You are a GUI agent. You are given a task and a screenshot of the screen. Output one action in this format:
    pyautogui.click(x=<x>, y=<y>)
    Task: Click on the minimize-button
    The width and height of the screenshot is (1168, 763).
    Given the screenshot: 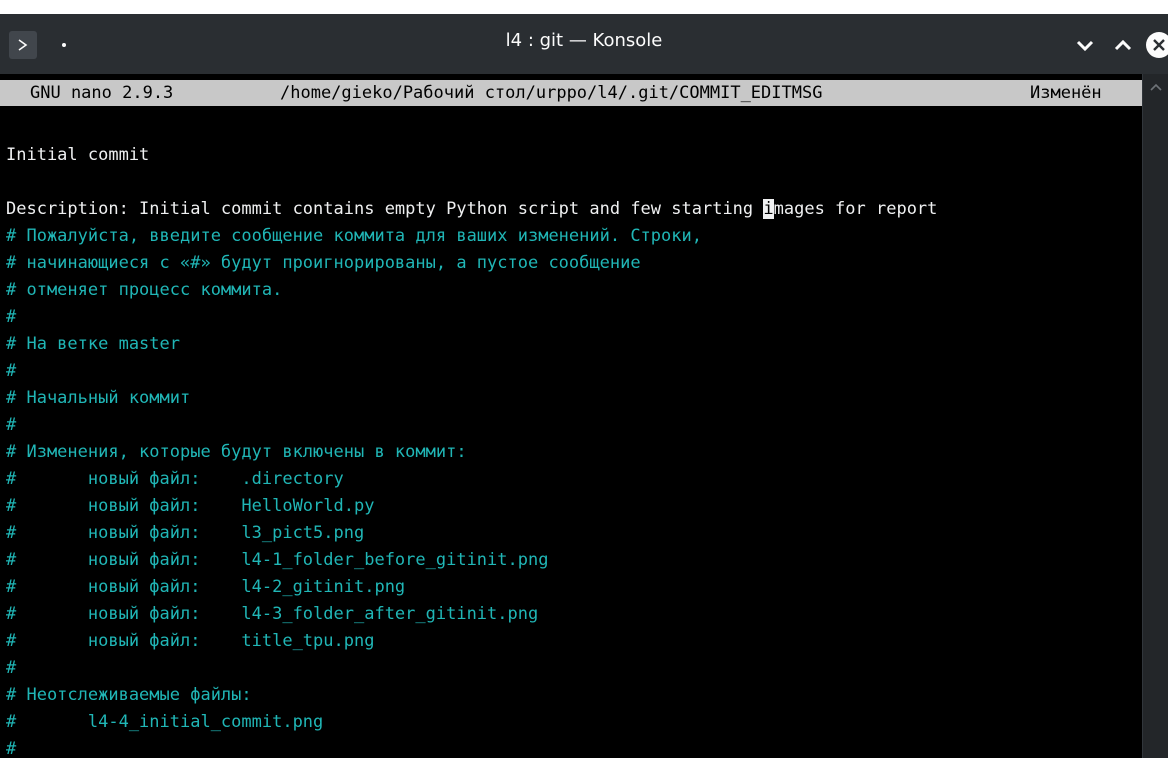 What is the action you would take?
    pyautogui.click(x=1085, y=45)
    